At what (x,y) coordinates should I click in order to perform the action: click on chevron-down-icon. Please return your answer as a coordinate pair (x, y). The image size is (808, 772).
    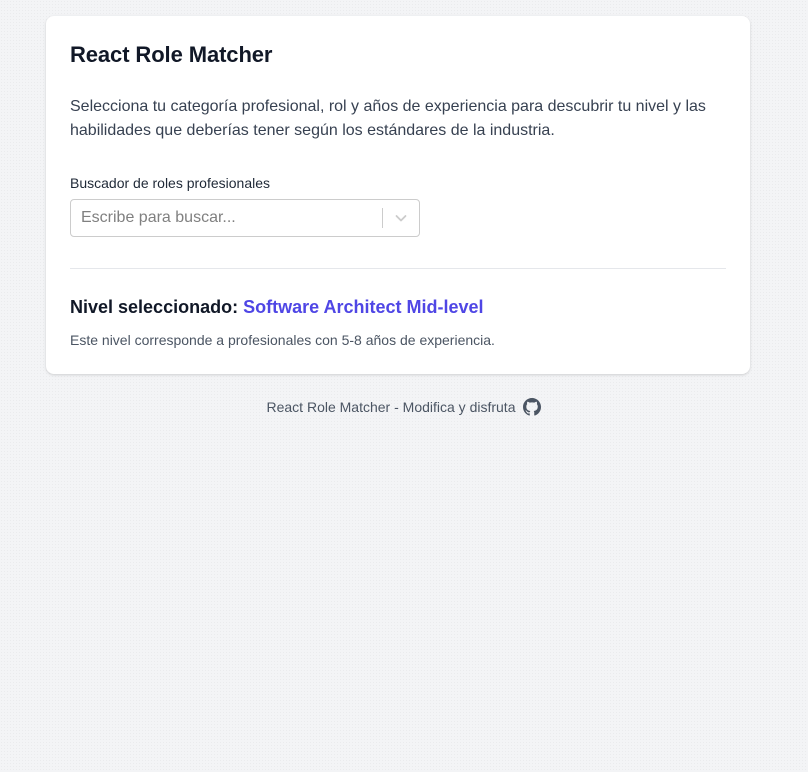
    Looking at the image, I should click on (401, 218).